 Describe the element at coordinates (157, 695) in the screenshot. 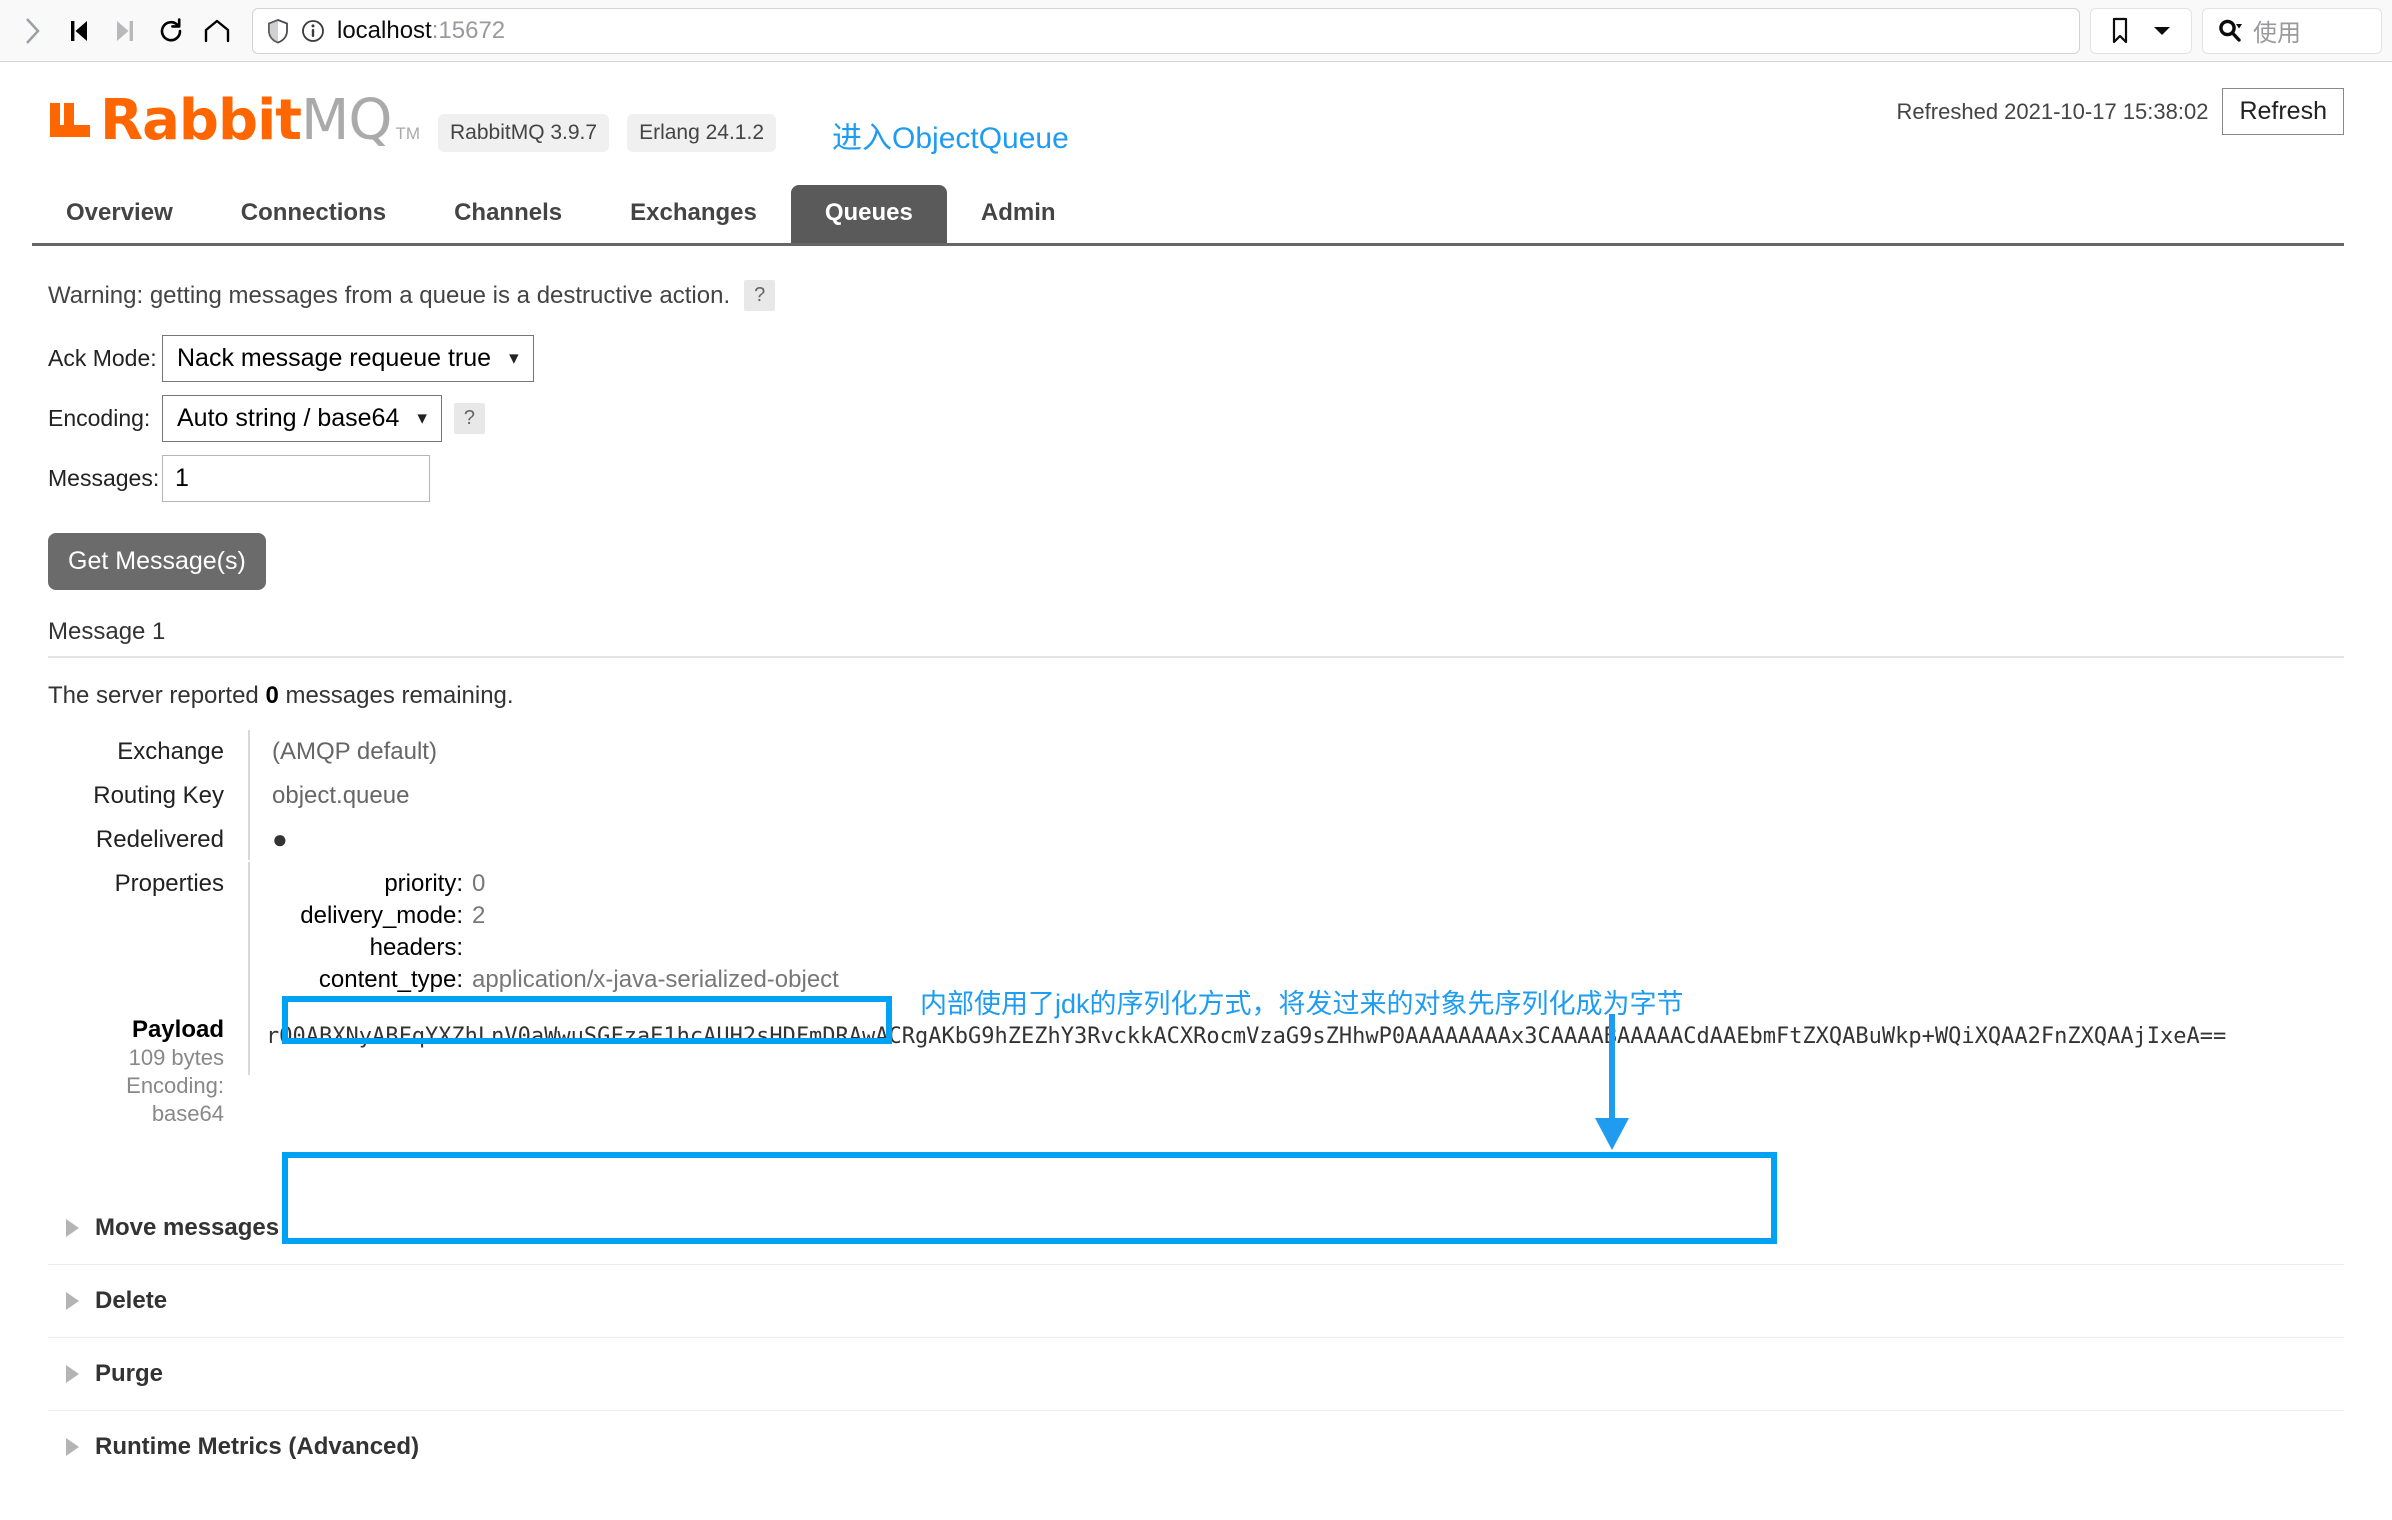

I see `server-report-prefix: The server reported` at that location.